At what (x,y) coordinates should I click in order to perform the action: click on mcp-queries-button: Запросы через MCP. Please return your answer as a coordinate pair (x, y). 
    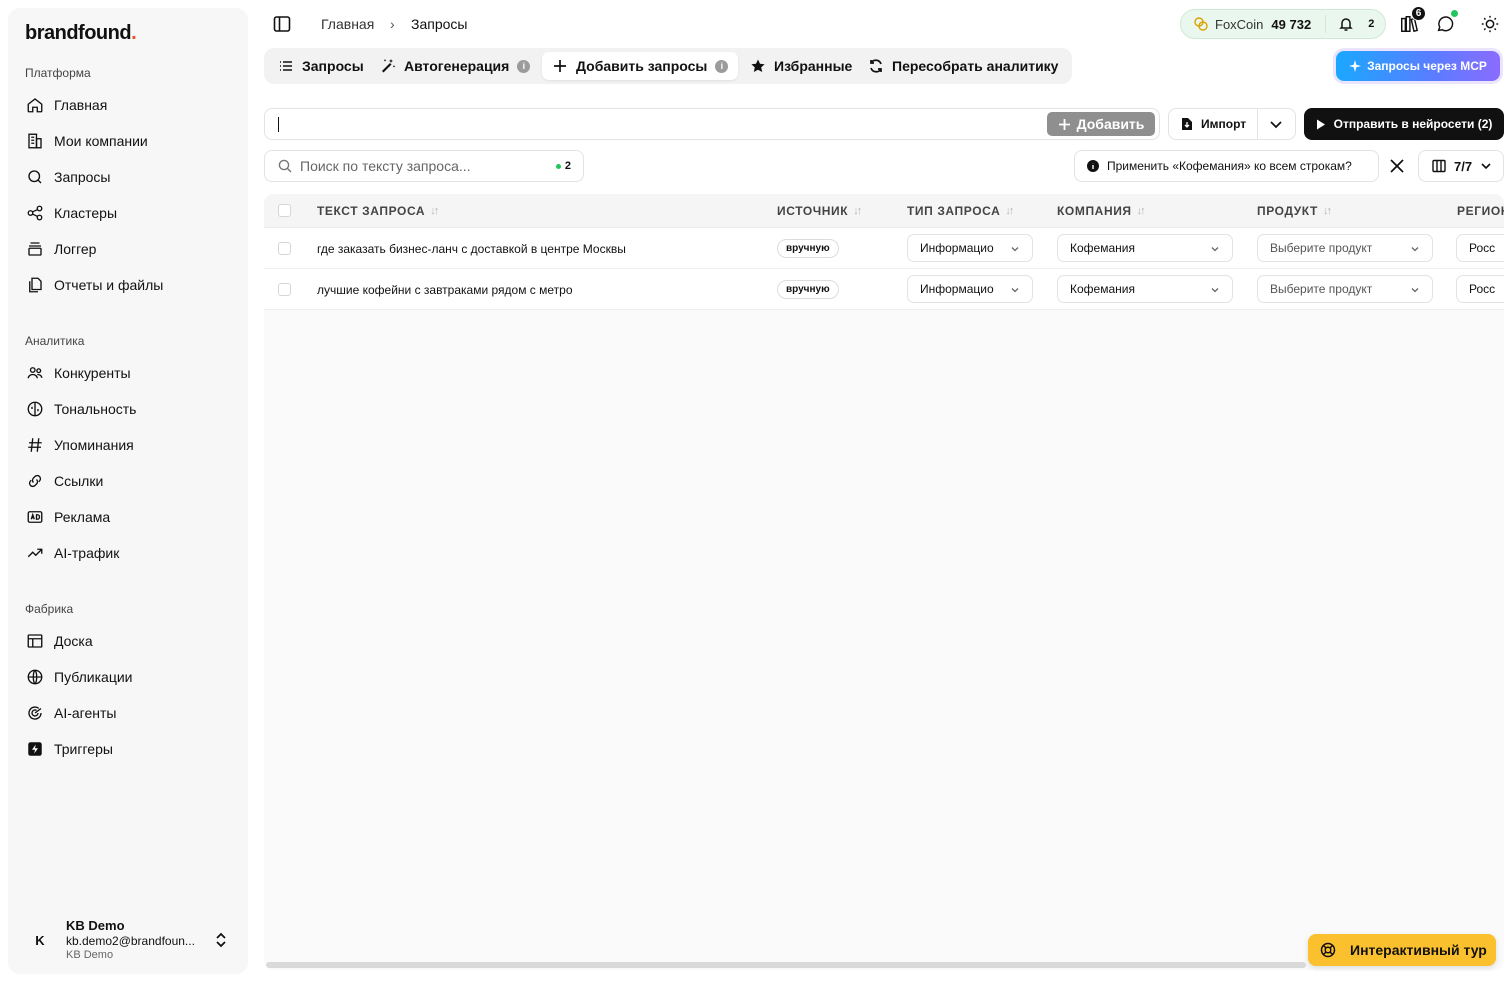
    Looking at the image, I should click on (1418, 66).